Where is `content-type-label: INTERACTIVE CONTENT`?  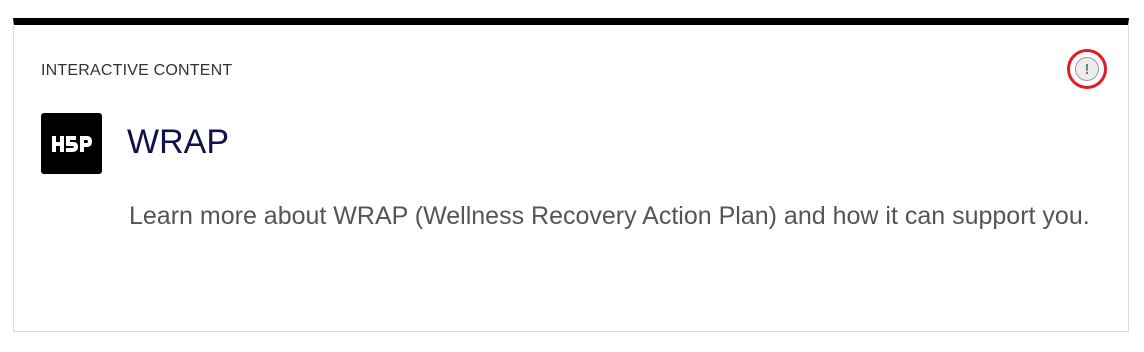
content-type-label: INTERACTIVE CONTENT is located at coordinates (137, 70).